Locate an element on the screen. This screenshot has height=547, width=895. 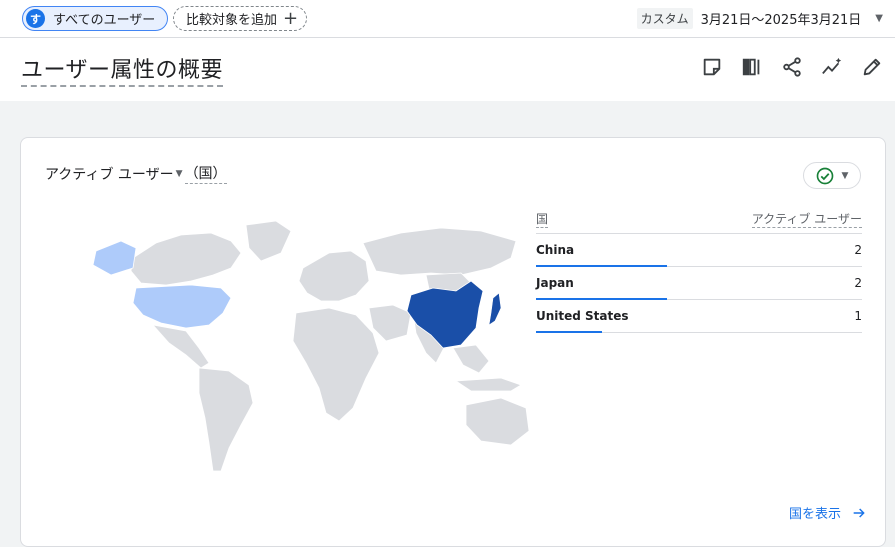
add-comparison-label: 比較対象を追加 is located at coordinates (232, 20).